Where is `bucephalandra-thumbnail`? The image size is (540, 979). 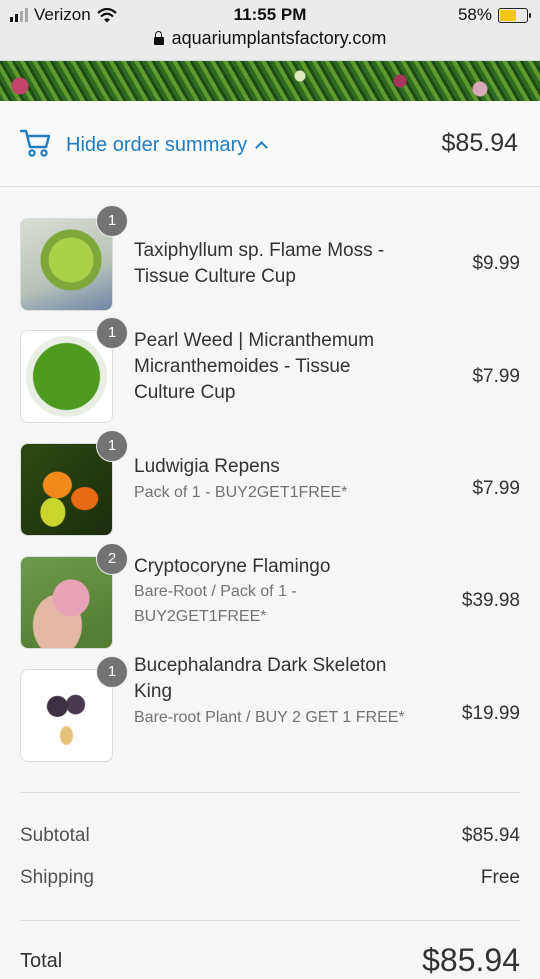 bucephalandra-thumbnail is located at coordinates (66, 715).